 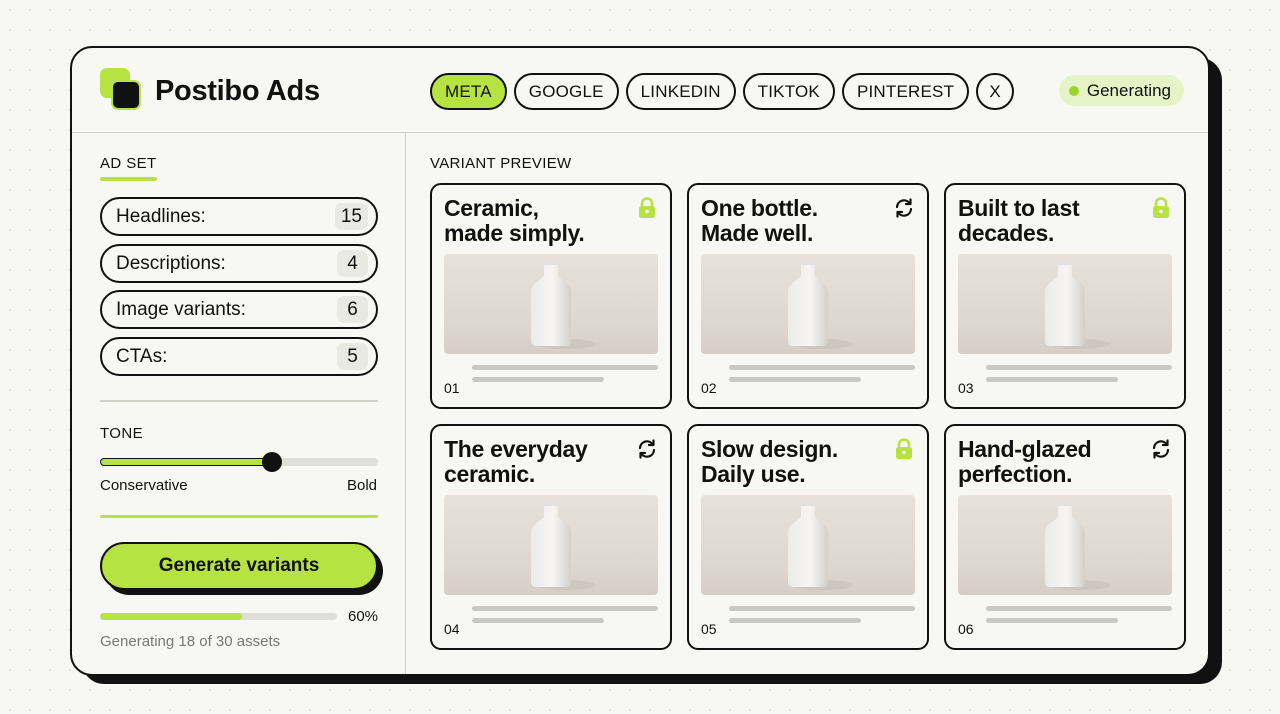 I want to click on variant-number: 03, so click(x=966, y=388).